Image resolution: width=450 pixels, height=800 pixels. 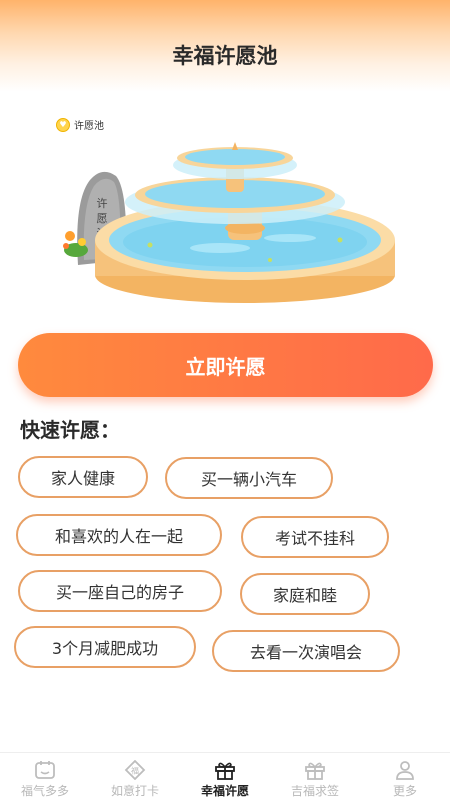 I want to click on wish-chip-family-harmony: 家庭和睦, so click(x=305, y=594).